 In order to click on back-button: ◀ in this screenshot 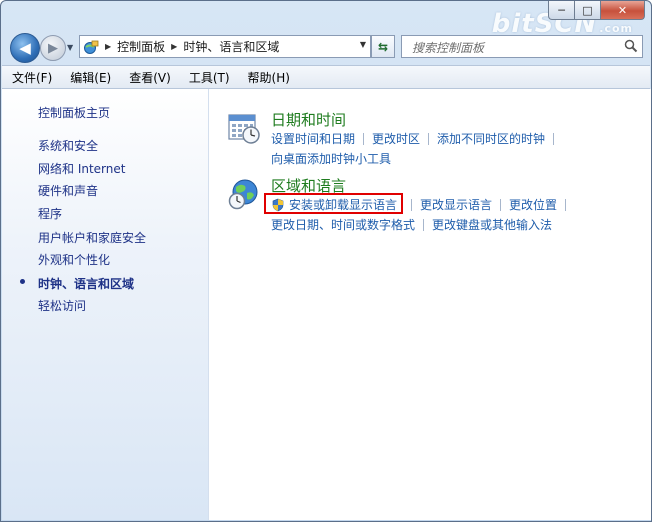, I will do `click(25, 48)`.